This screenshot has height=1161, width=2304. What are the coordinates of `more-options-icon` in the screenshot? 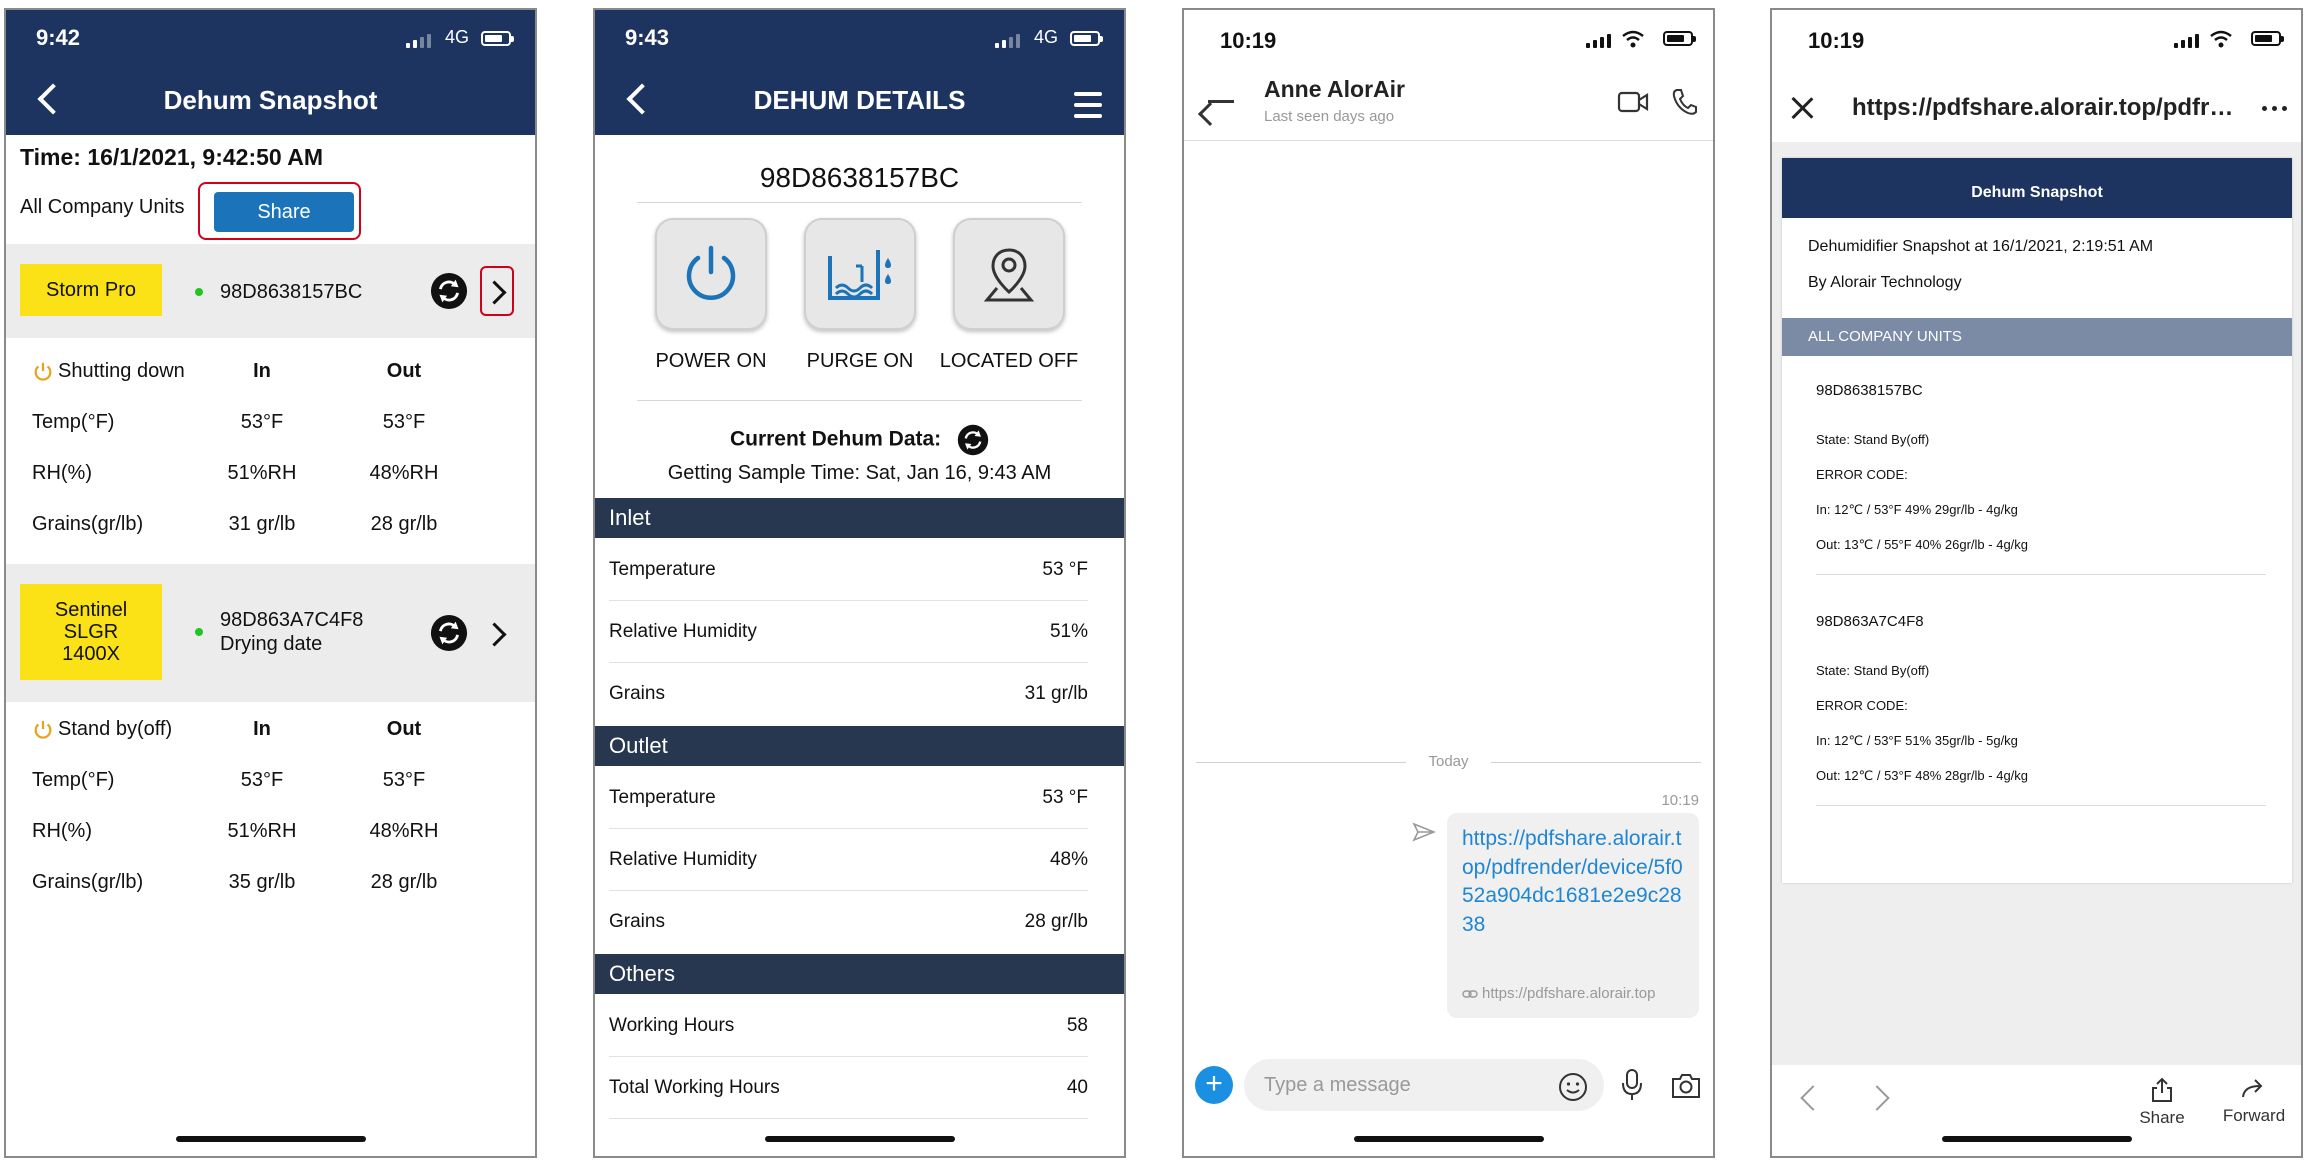 It's located at (2274, 108).